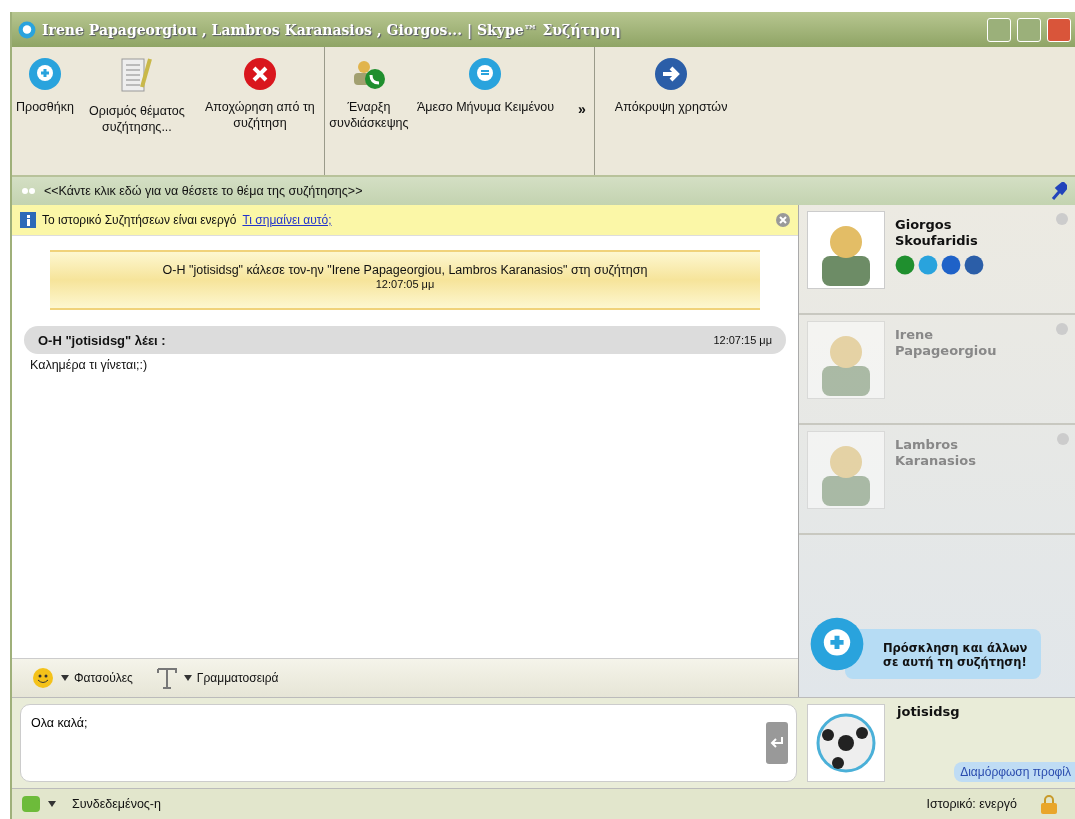  I want to click on participant-name: Giorgos Skoufaridis, so click(937, 233).